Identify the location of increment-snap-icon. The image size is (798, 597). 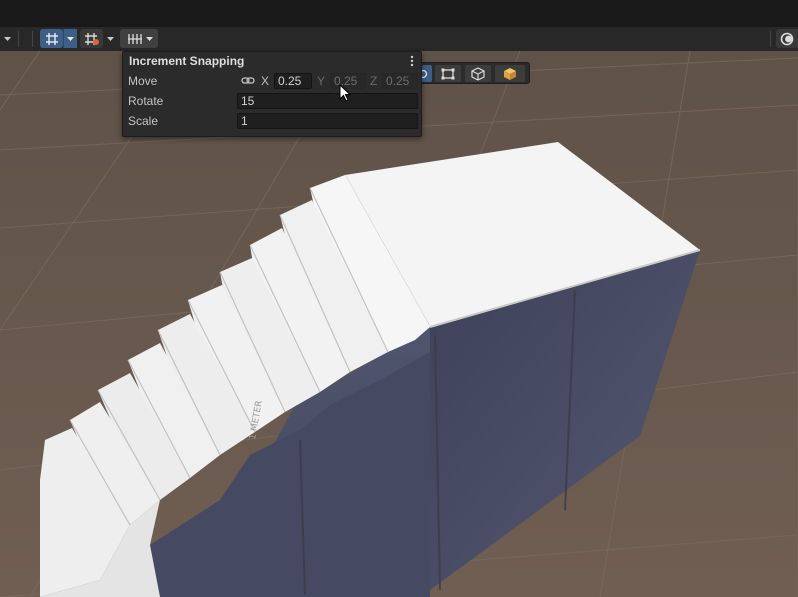
(135, 38).